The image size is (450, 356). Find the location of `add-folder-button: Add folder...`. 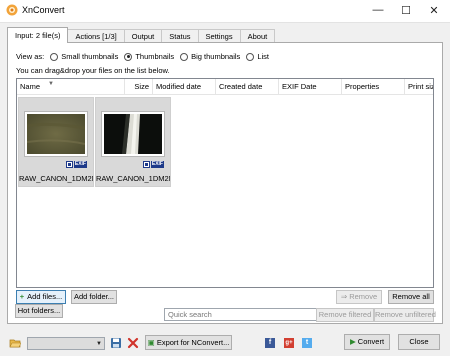

add-folder-button: Add folder... is located at coordinates (94, 297).